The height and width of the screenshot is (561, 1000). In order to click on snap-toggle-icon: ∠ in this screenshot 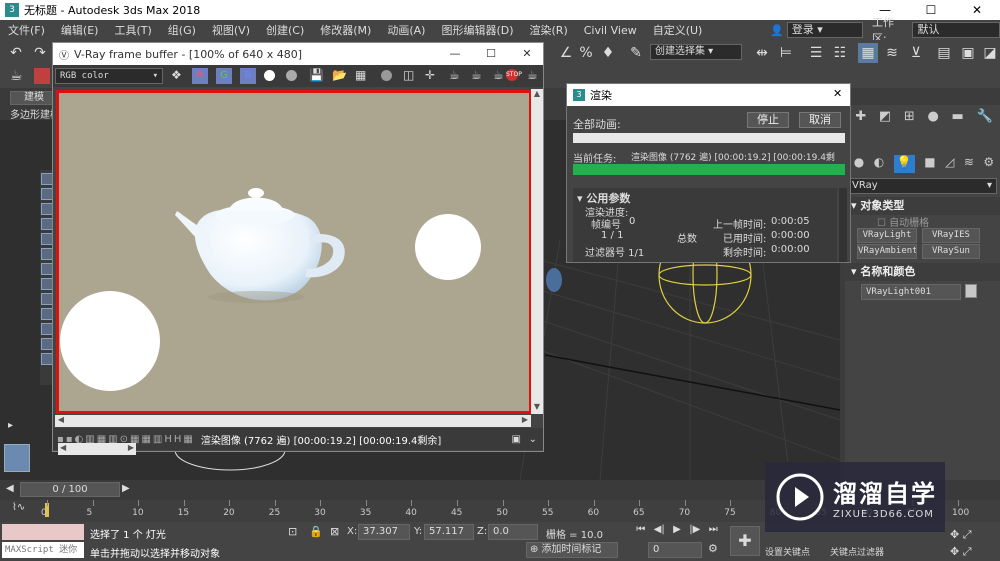, I will do `click(566, 53)`.